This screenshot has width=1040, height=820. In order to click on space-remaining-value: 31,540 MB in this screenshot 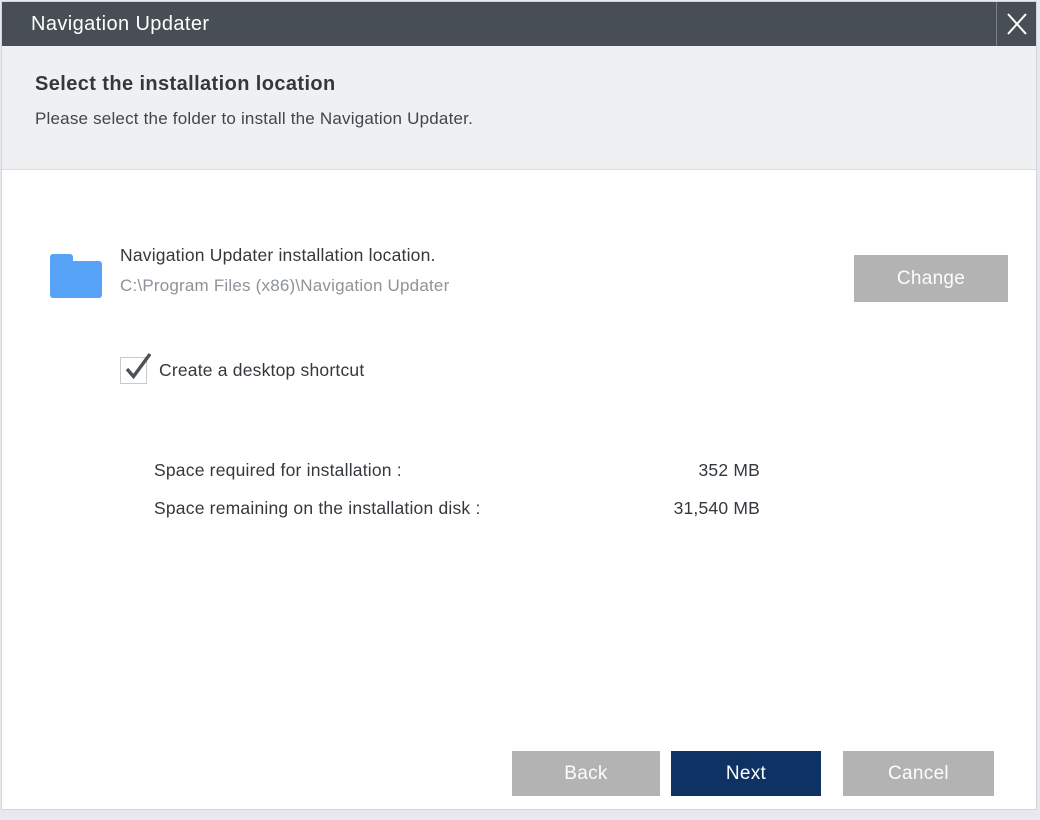, I will do `click(716, 508)`.